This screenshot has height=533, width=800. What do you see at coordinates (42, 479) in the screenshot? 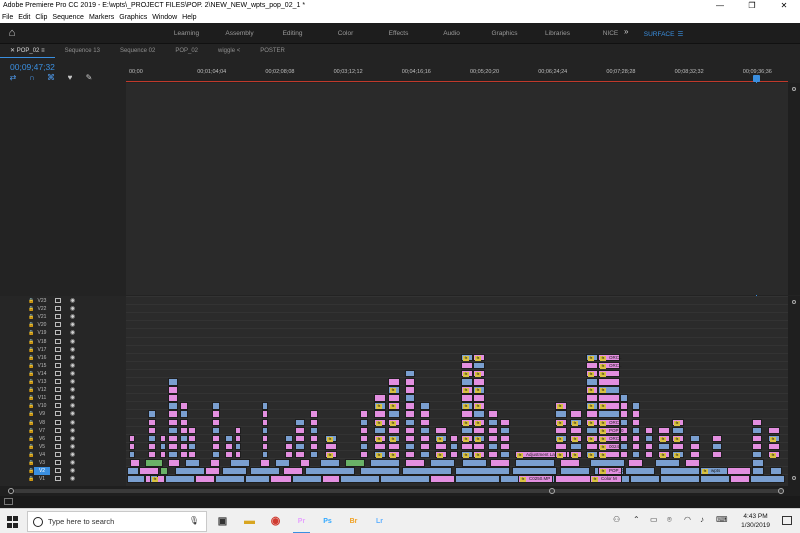
I see `track-name: V1` at bounding box center [42, 479].